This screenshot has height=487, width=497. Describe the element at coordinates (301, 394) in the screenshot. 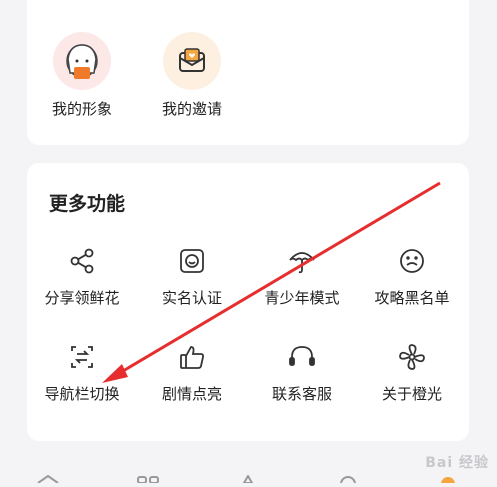

I see `customer-service-label: 联系客服` at that location.